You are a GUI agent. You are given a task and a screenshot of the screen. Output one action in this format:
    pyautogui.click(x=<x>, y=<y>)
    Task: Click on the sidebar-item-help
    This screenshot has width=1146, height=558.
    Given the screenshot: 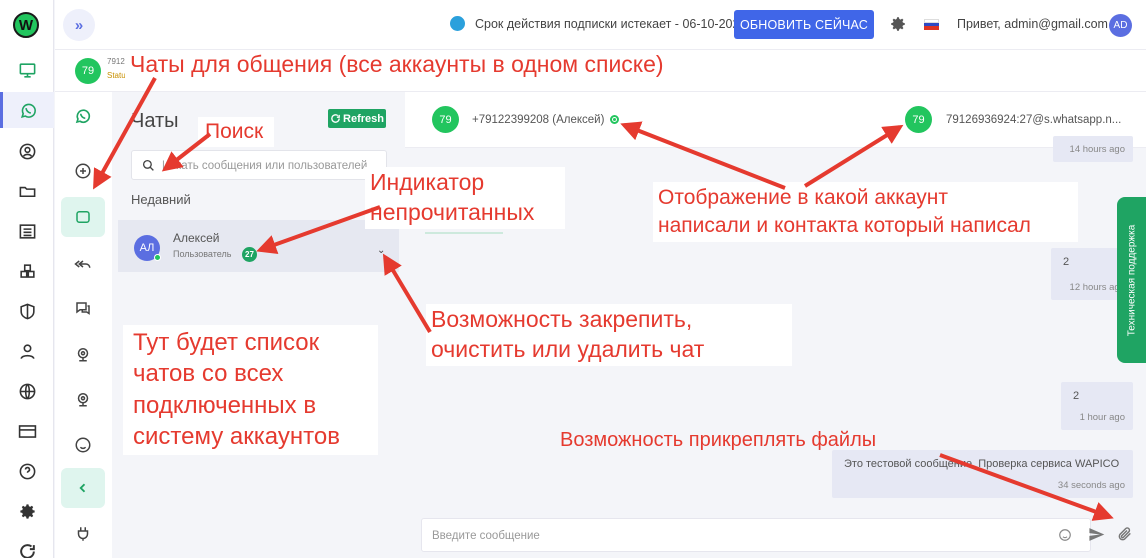 What is the action you would take?
    pyautogui.click(x=27, y=471)
    